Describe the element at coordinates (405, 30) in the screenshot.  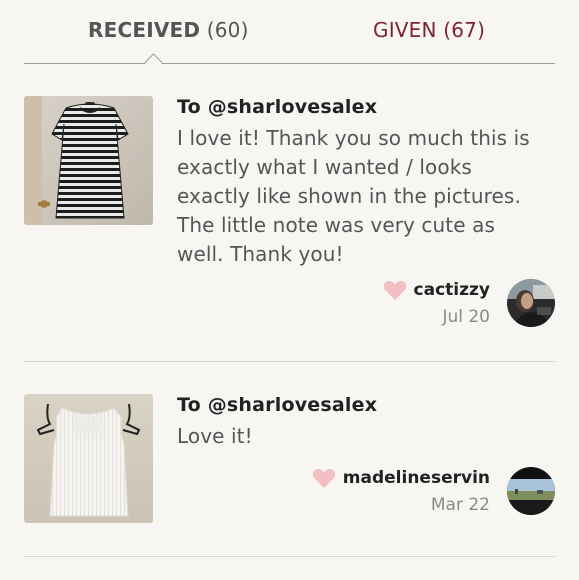
I see `tab-given-label: GIVEN` at that location.